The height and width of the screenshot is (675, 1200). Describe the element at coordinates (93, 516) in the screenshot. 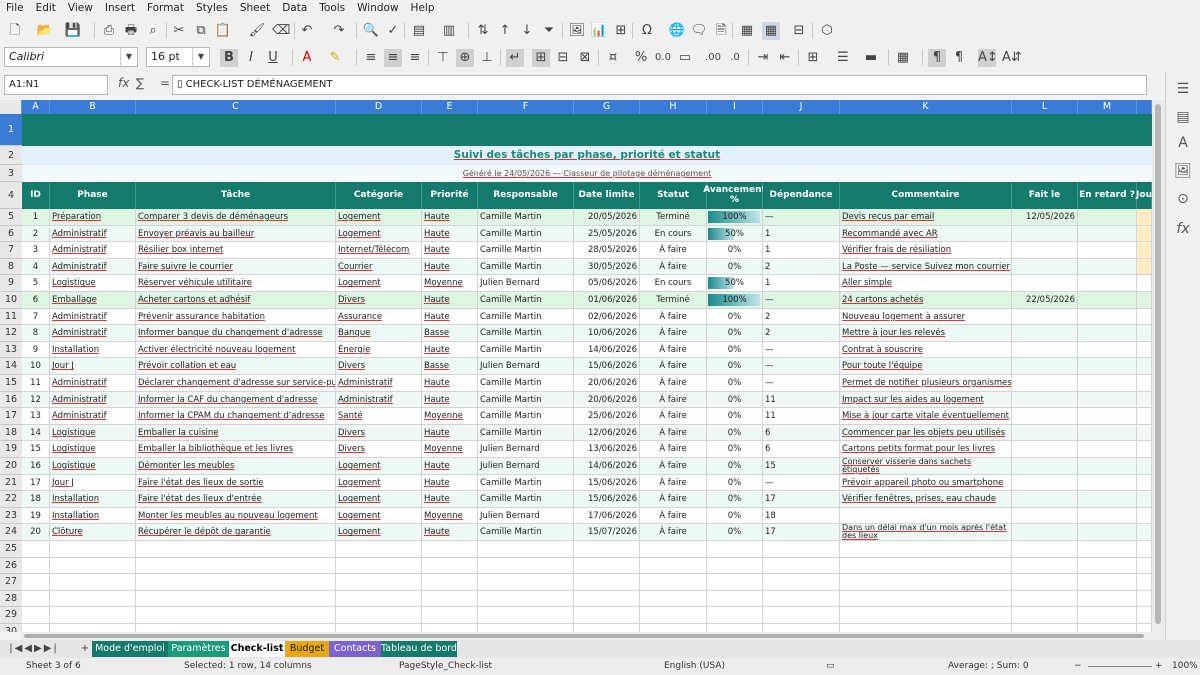

I see `cell-phase: Installation` at that location.